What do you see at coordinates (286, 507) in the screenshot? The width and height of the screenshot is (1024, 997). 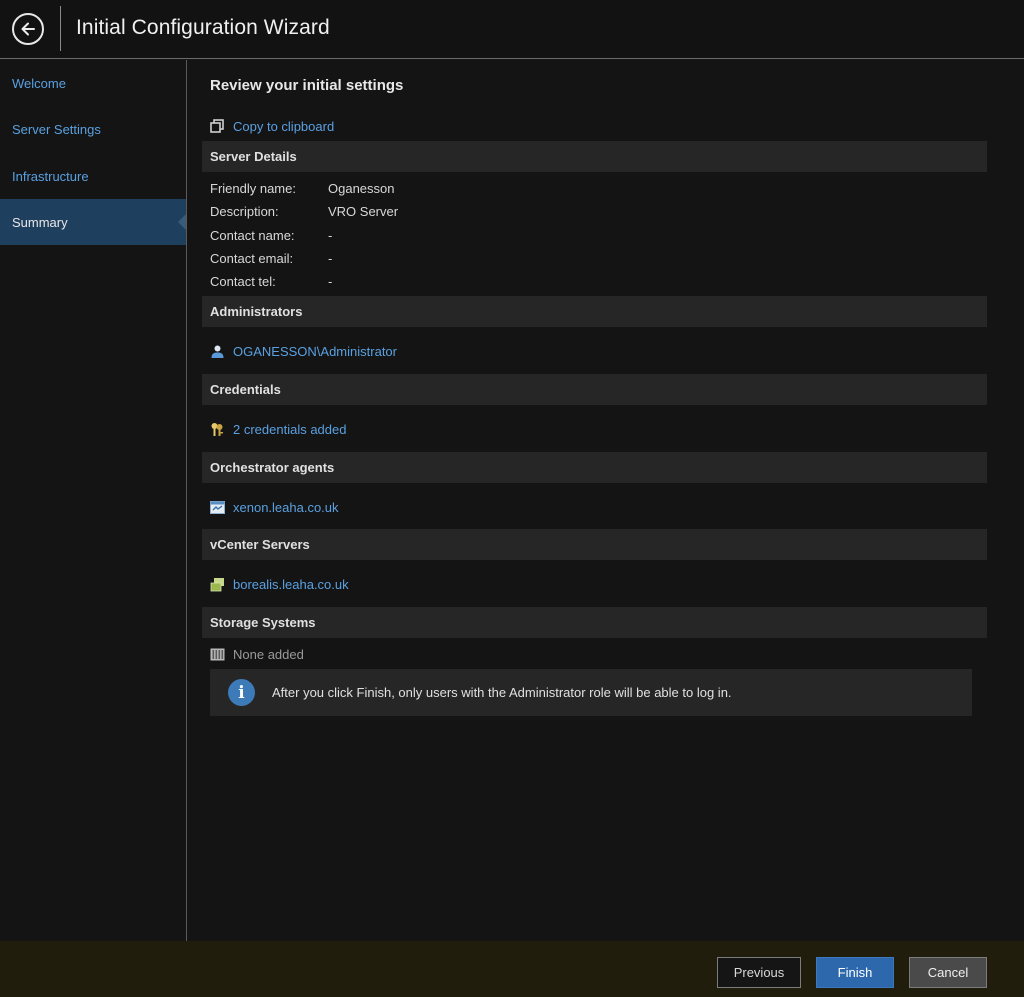 I see `agent-hostname: xenon.leaha.co.uk` at bounding box center [286, 507].